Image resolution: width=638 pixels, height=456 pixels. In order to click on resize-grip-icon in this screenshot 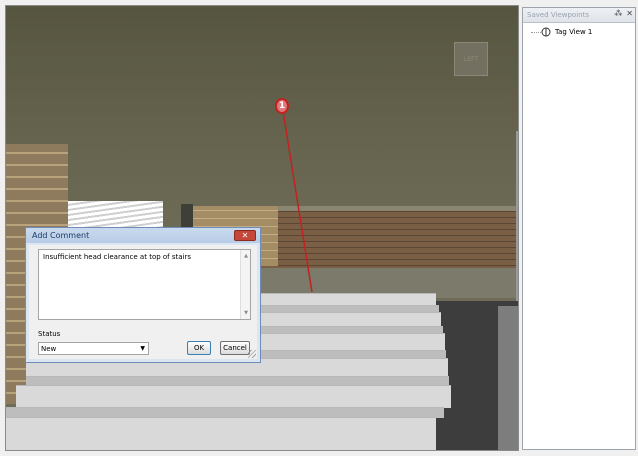, I will do `click(252, 354)`.